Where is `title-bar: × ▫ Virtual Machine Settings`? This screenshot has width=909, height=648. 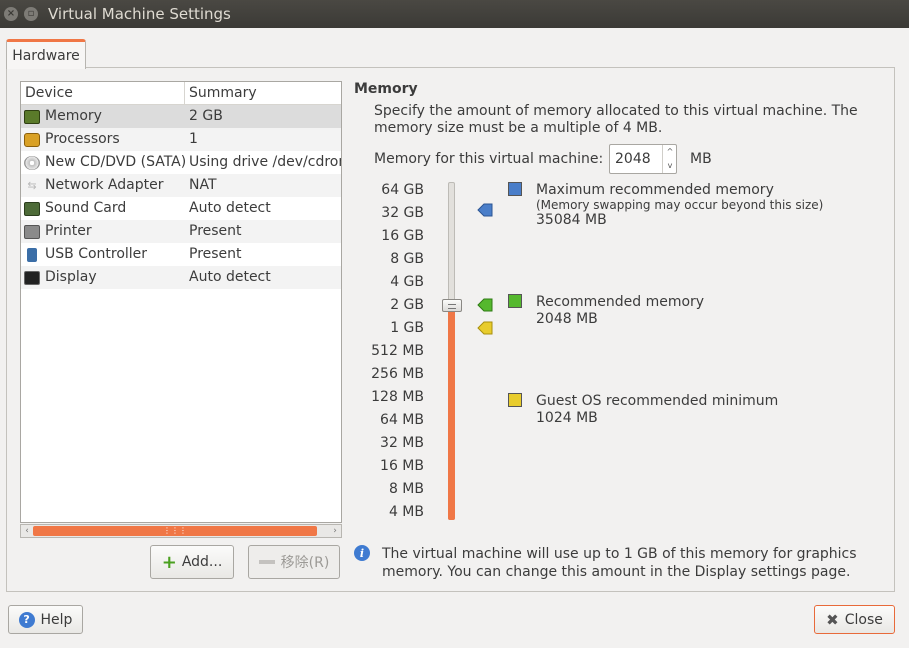
title-bar: × ▫ Virtual Machine Settings is located at coordinates (454, 14).